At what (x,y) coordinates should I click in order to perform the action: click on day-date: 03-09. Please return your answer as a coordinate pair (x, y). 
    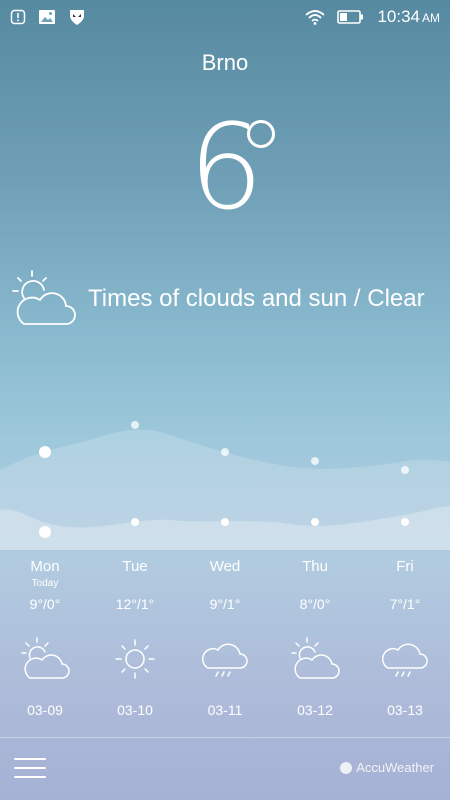
    Looking at the image, I should click on (45, 710).